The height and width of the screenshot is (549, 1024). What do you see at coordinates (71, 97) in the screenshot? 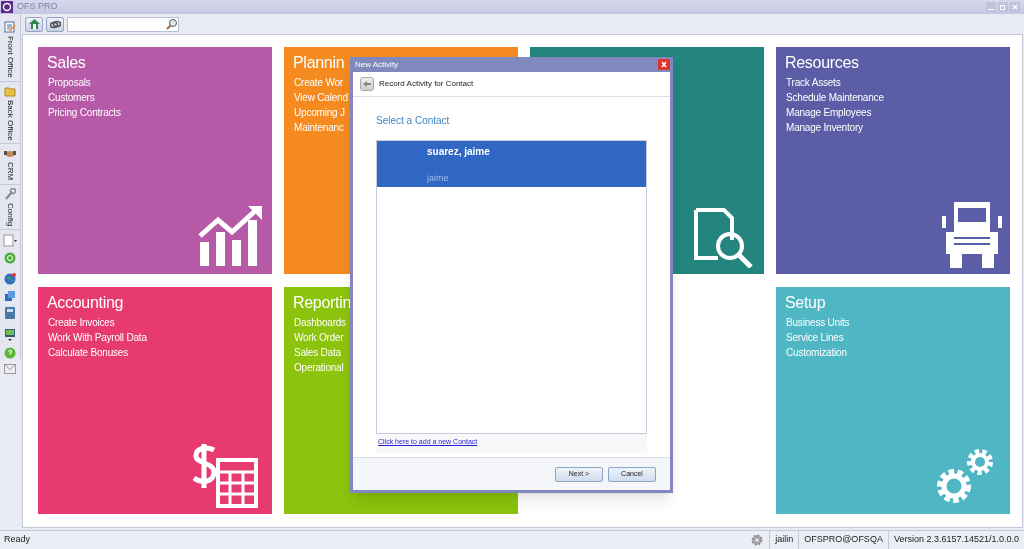
I see `tile-link: Customers` at bounding box center [71, 97].